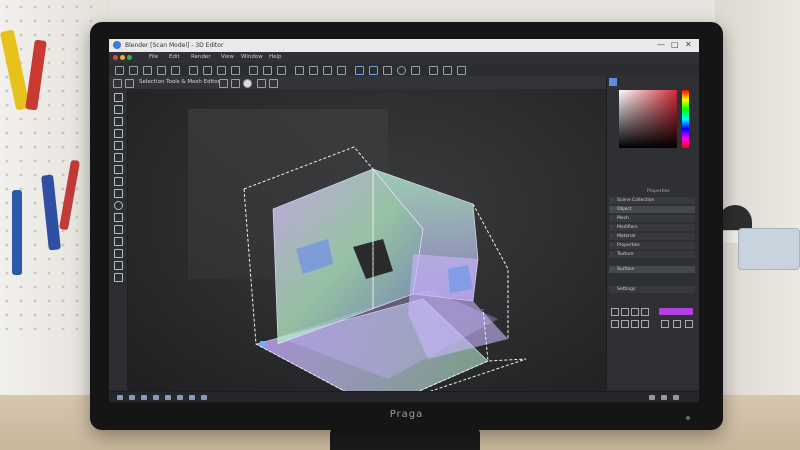 This screenshot has height=450, width=800. What do you see at coordinates (685, 119) in the screenshot?
I see `hue-slider` at bounding box center [685, 119].